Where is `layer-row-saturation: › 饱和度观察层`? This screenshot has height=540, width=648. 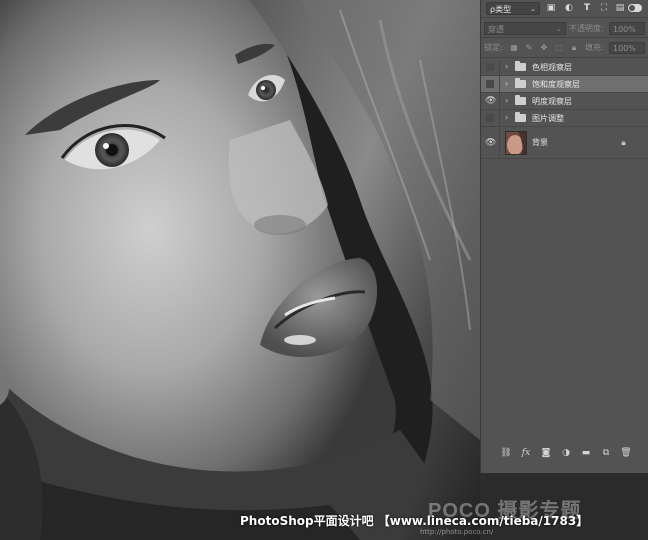 layer-row-saturation: › 饱和度观察层 is located at coordinates (564, 84).